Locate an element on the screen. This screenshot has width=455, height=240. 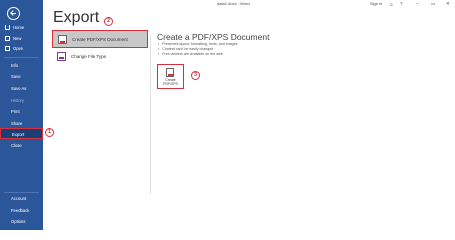
change-file-type-option: Change File Type is located at coordinates (100, 57).